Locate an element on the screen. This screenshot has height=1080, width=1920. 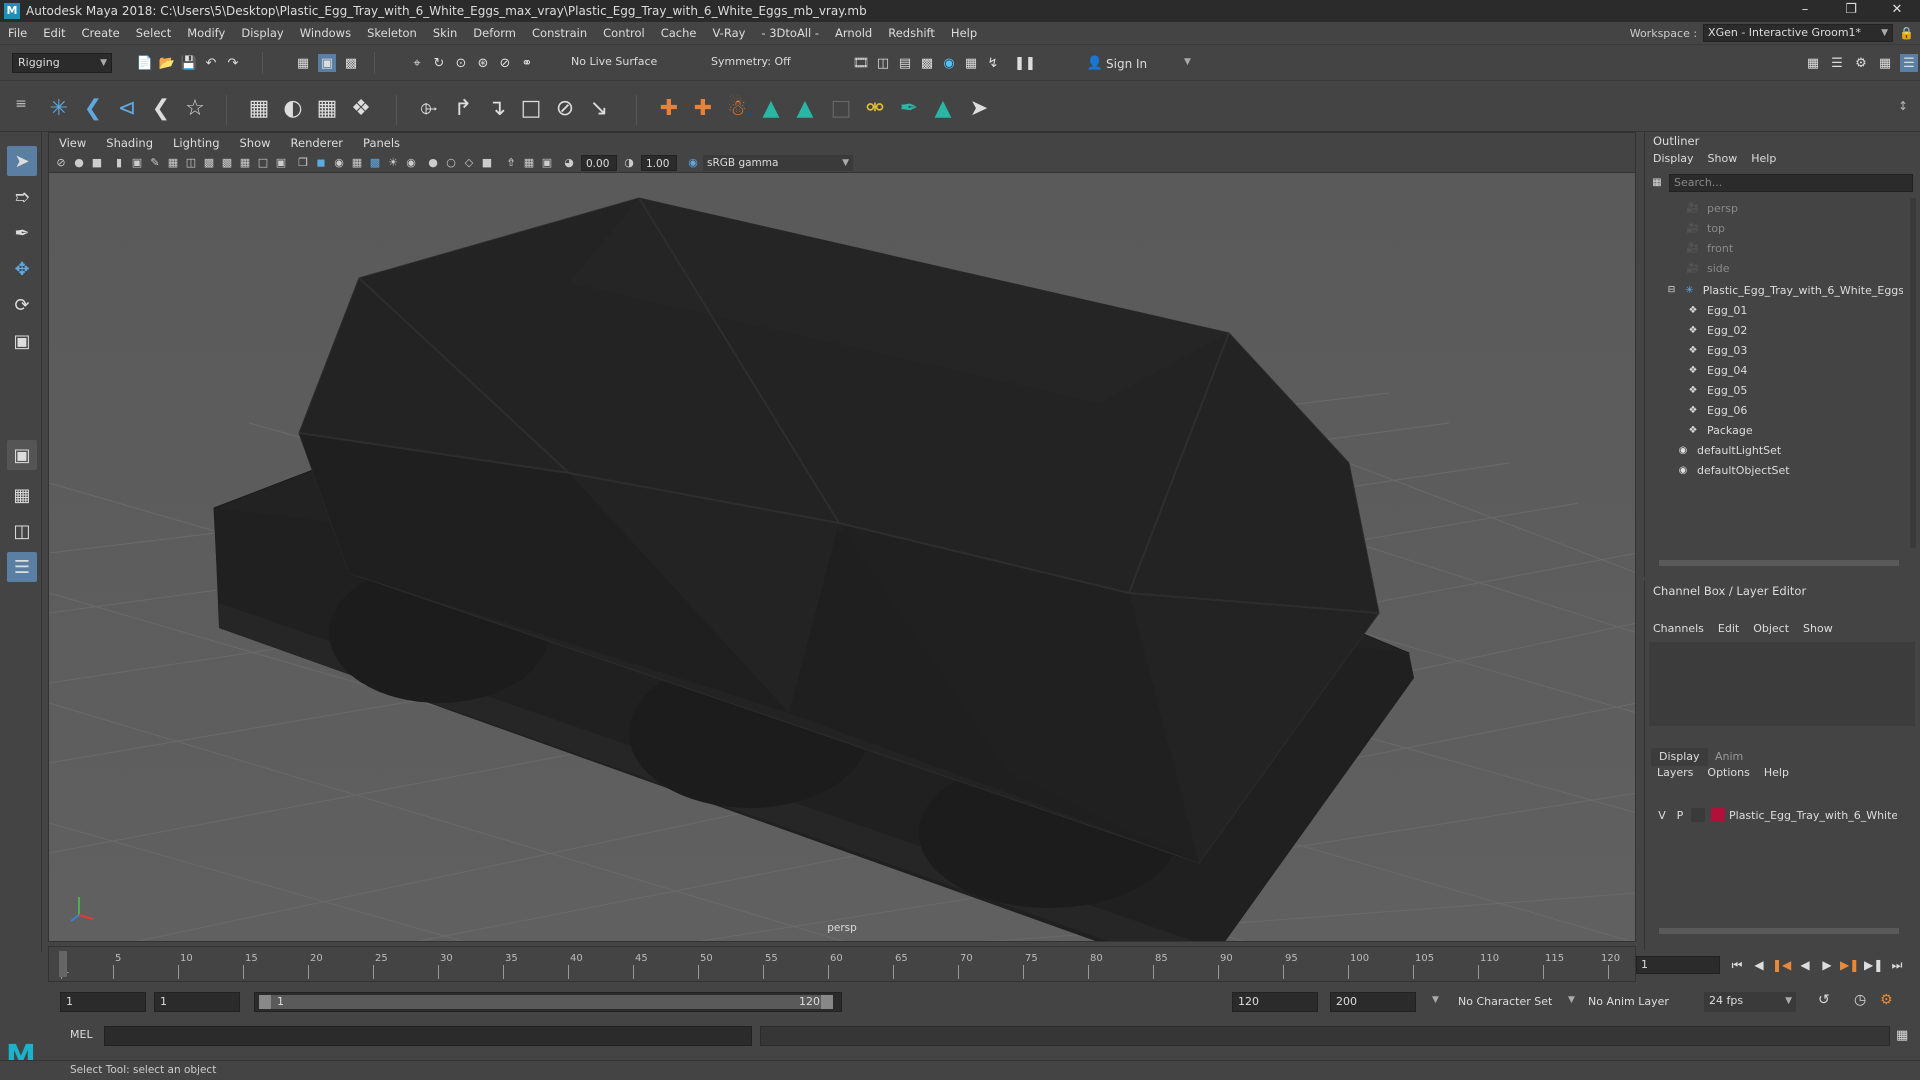
animation-start-field: 1 is located at coordinates (103, 1002).